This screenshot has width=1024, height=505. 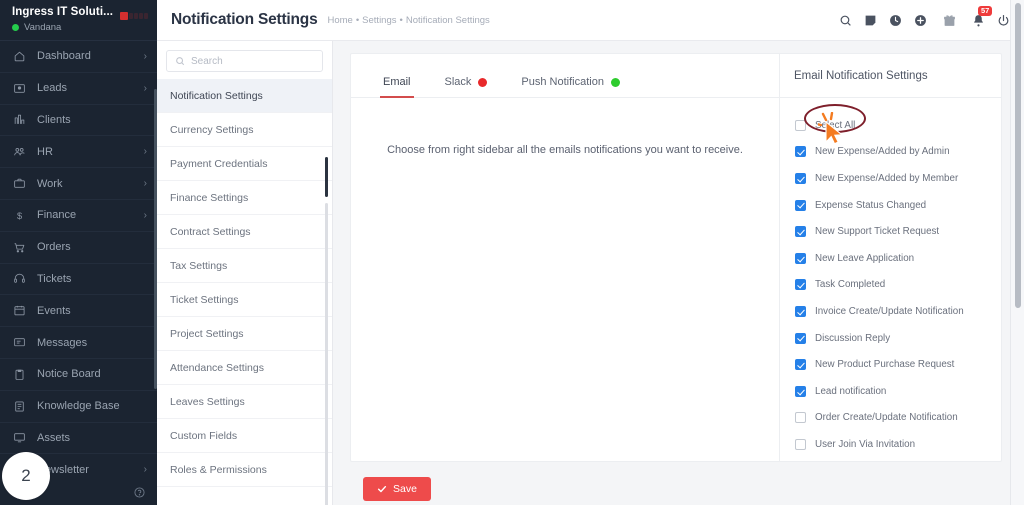 I want to click on chevron-right-icon: ›, so click(x=145, y=470).